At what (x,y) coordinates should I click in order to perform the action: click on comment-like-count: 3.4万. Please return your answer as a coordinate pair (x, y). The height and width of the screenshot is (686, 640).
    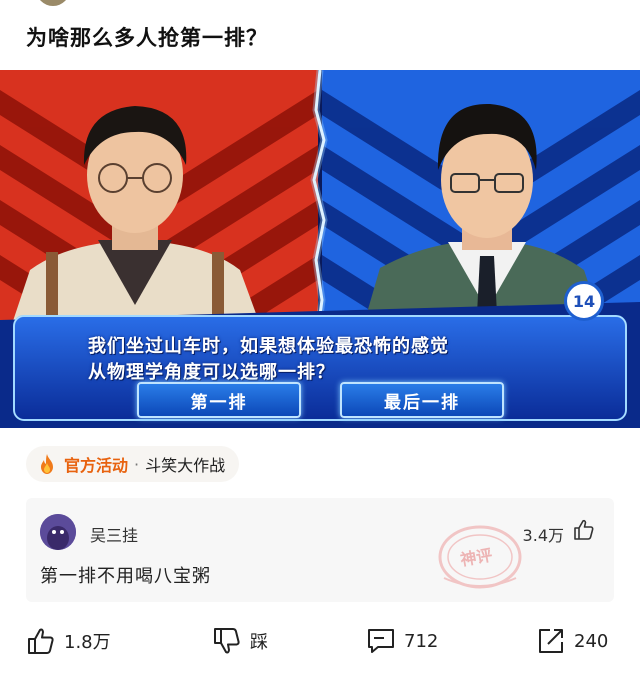
    Looking at the image, I should click on (543, 535).